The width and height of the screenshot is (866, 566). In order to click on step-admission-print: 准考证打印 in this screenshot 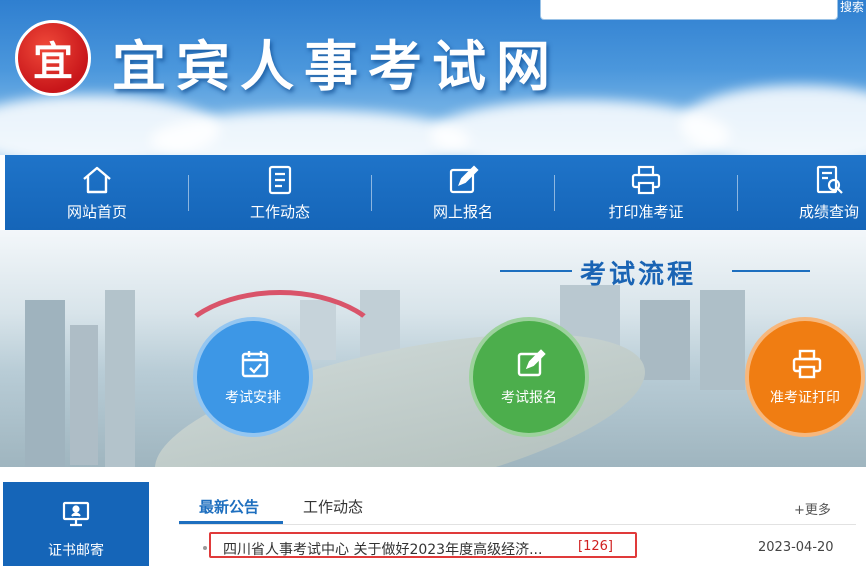, I will do `click(805, 377)`.